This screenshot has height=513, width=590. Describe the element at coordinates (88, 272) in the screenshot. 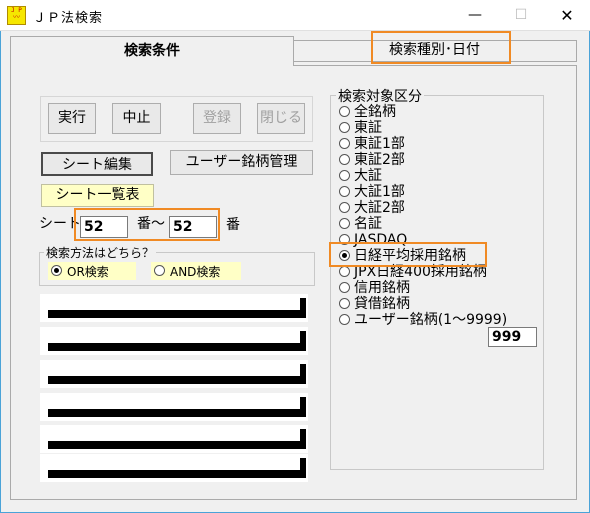

I see `or-search-label: OR検索` at that location.